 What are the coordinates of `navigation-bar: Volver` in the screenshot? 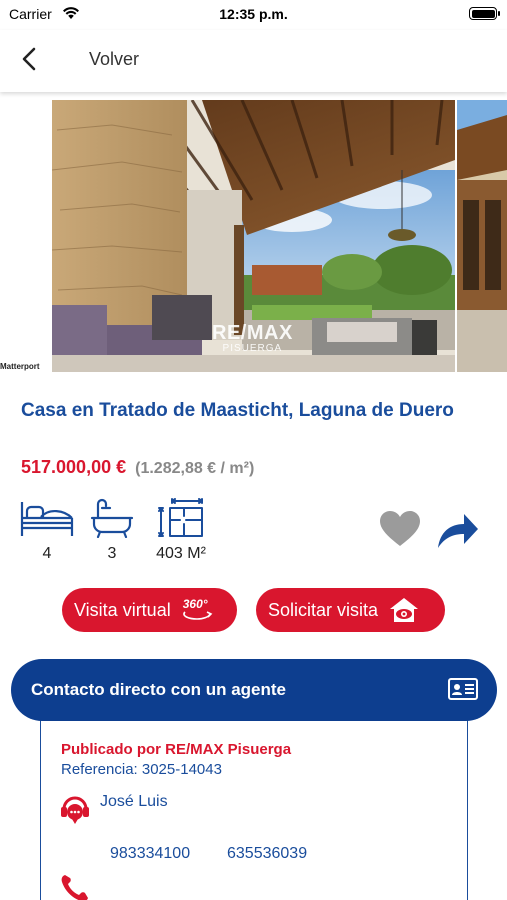 It's located at (253, 61).